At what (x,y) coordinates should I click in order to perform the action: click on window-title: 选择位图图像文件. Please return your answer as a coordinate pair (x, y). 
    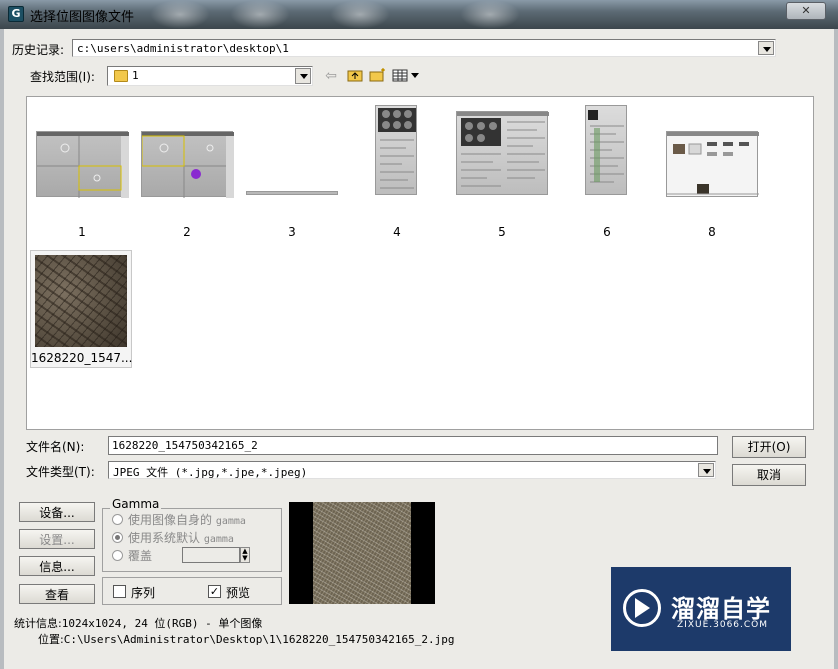
    Looking at the image, I should click on (82, 17).